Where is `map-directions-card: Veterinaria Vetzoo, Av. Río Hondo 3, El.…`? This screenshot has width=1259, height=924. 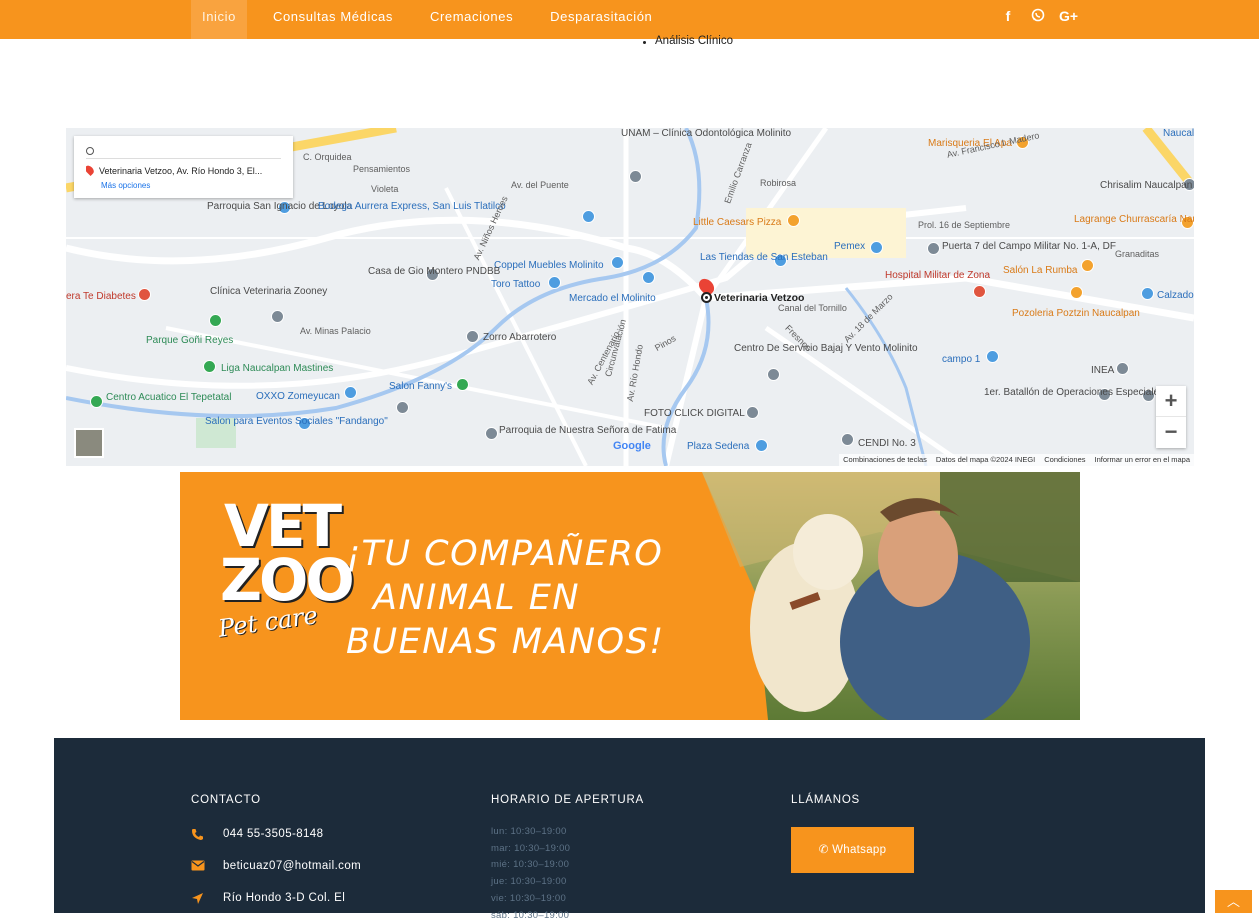 map-directions-card: Veterinaria Vetzoo, Av. Río Hondo 3, El.… is located at coordinates (183, 167).